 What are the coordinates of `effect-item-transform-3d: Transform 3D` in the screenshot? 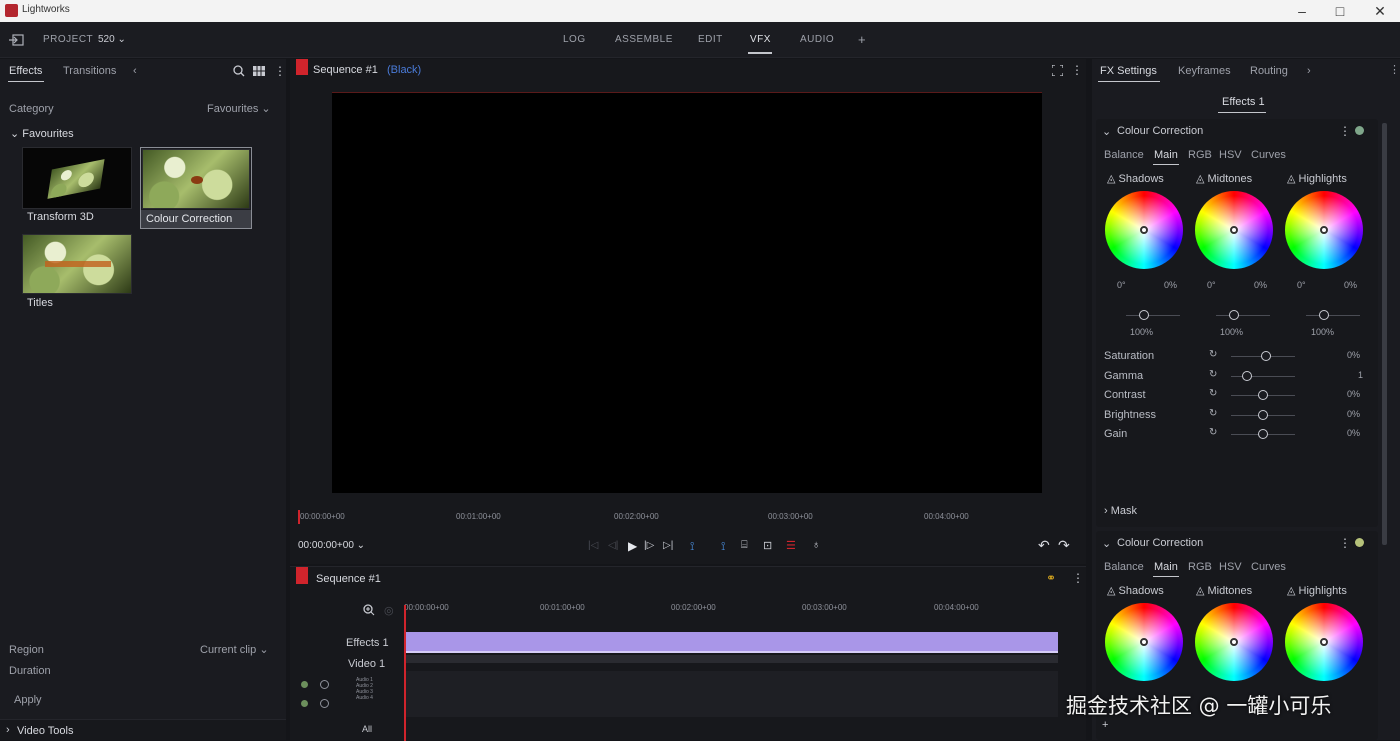 It's located at (77, 186).